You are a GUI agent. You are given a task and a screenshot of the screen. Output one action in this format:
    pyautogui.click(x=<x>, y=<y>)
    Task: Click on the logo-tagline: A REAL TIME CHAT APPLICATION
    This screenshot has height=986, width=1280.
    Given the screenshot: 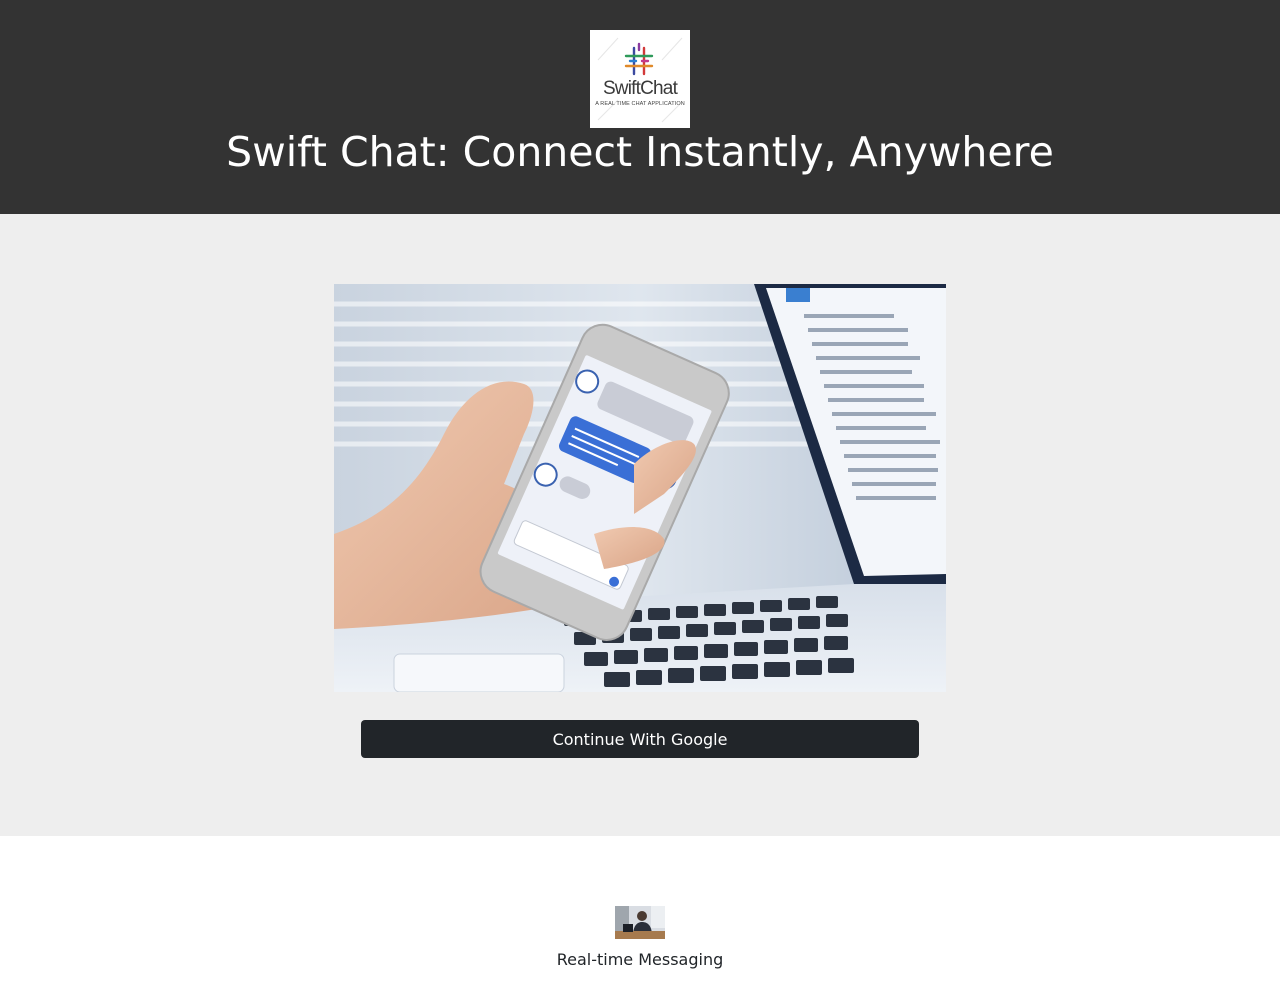 What is the action you would take?
    pyautogui.click(x=640, y=104)
    